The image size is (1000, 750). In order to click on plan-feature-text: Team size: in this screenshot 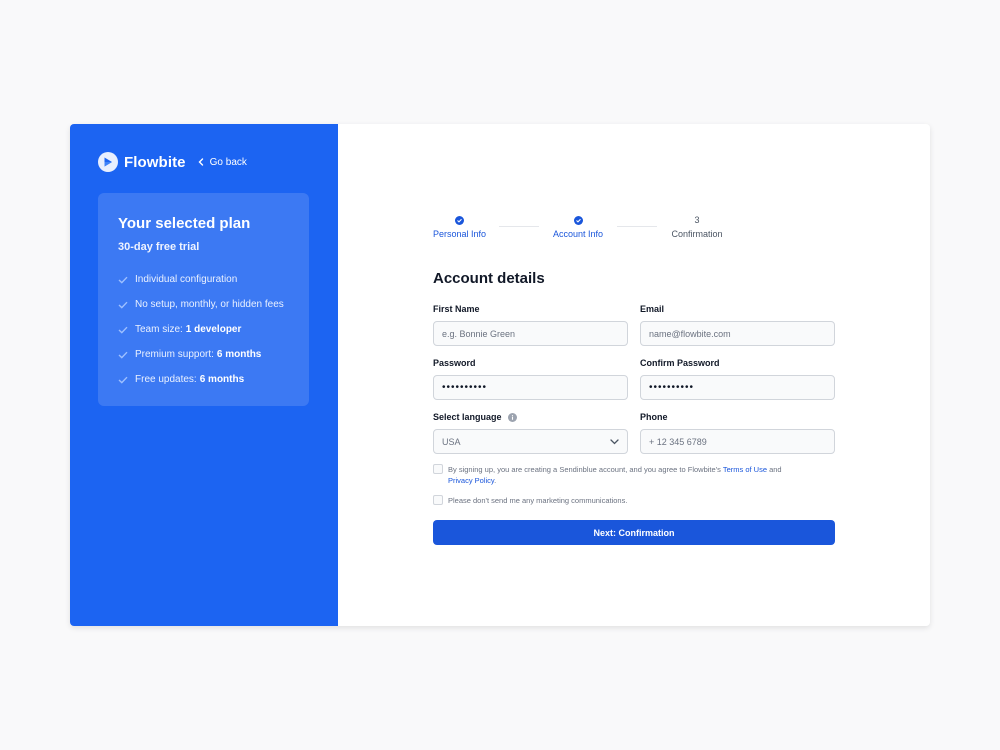, I will do `click(159, 329)`.